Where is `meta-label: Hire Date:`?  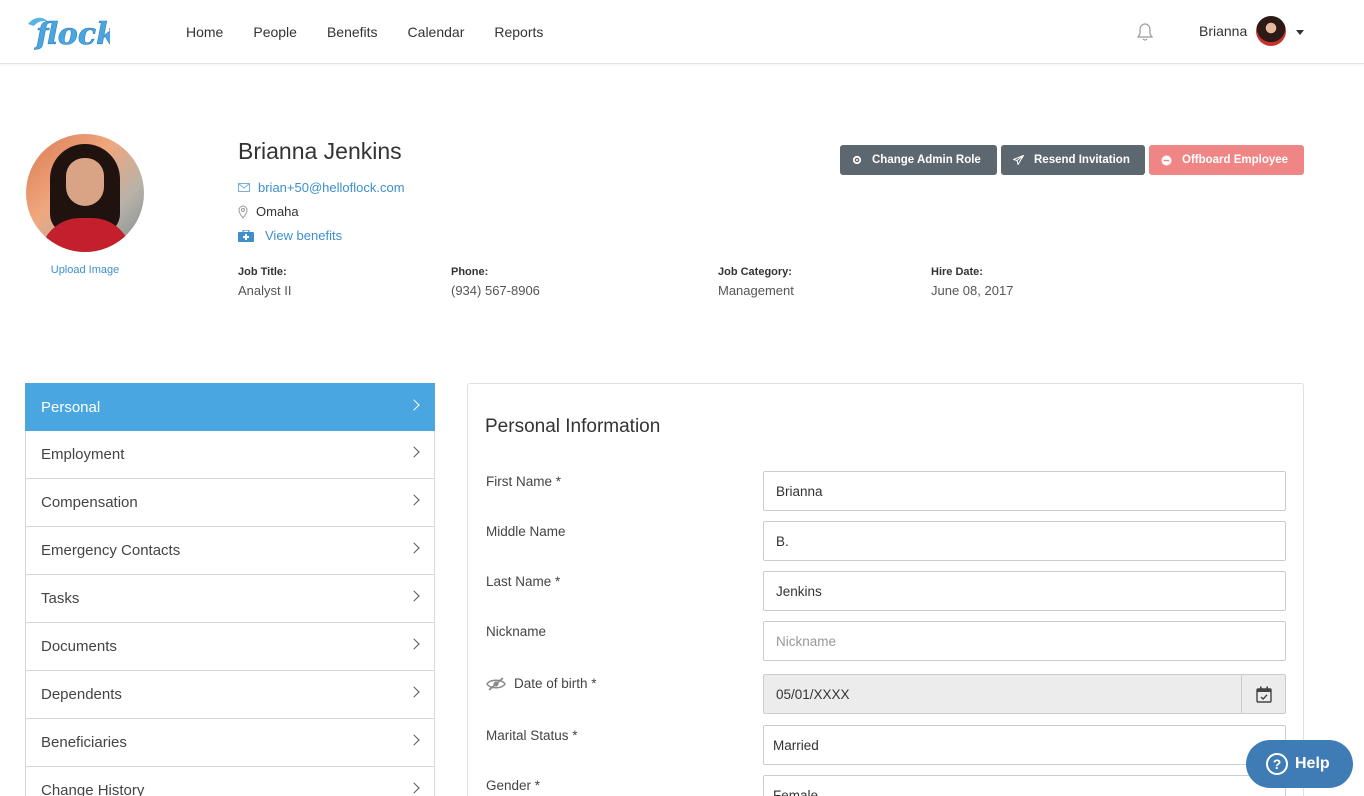 meta-label: Hire Date: is located at coordinates (957, 272).